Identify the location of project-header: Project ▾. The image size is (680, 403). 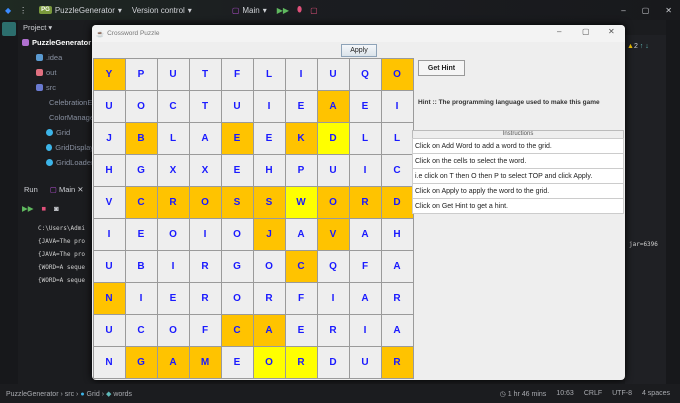
(56, 27).